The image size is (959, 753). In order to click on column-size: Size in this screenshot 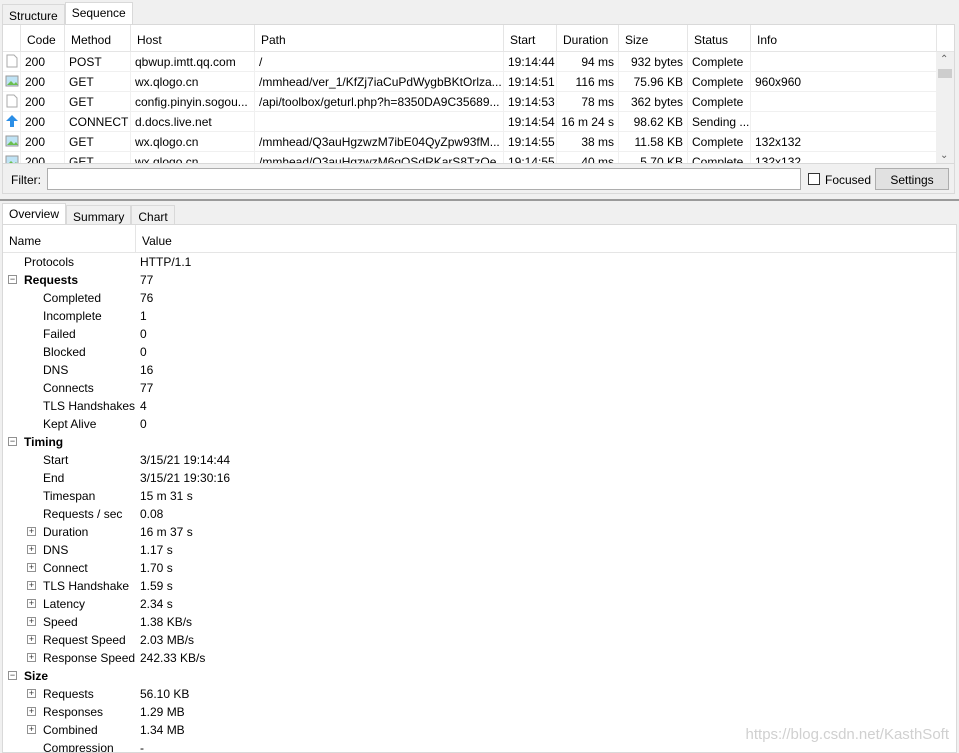, I will do `click(653, 38)`.